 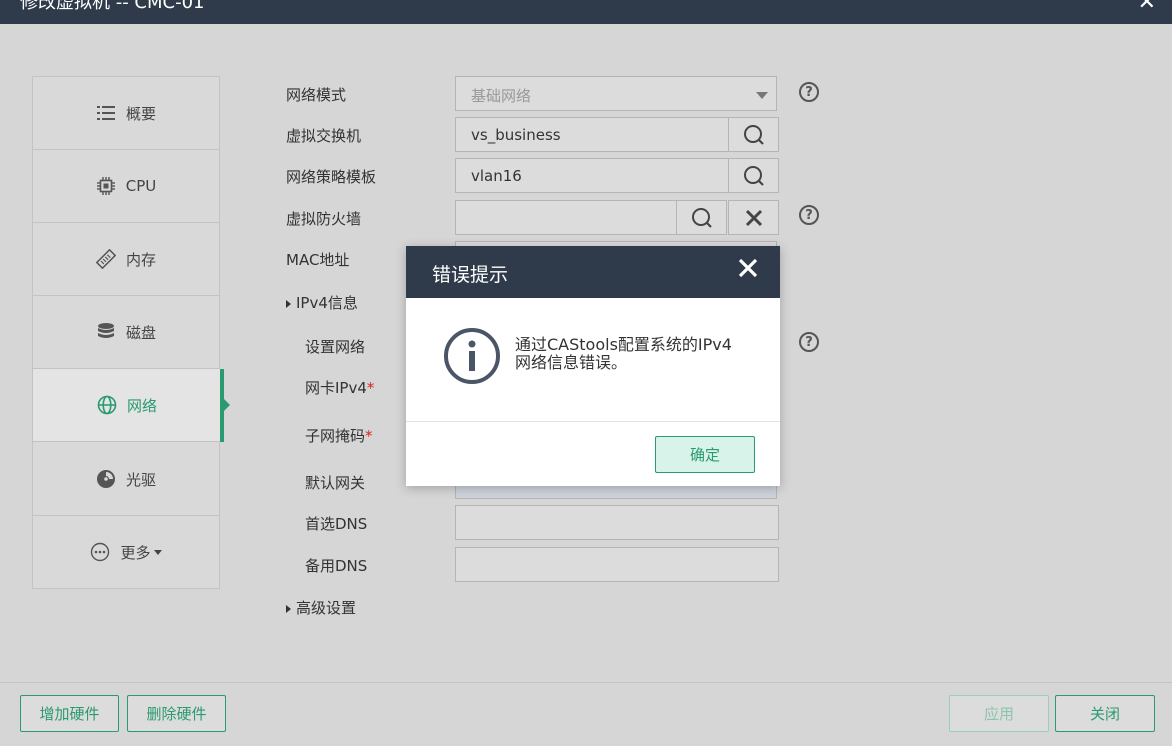 What do you see at coordinates (748, 270) in the screenshot?
I see `dialog-close-icon` at bounding box center [748, 270].